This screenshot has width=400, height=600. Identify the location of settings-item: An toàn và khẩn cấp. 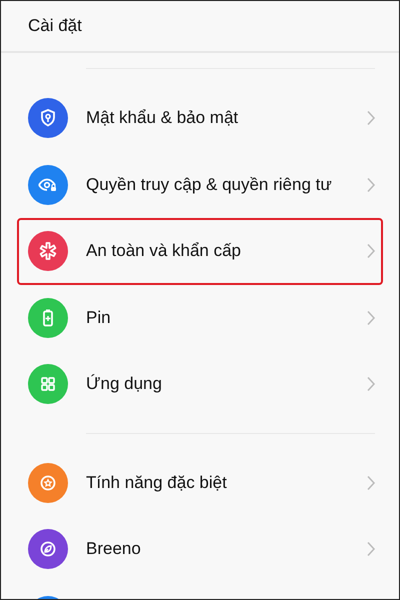
(200, 251).